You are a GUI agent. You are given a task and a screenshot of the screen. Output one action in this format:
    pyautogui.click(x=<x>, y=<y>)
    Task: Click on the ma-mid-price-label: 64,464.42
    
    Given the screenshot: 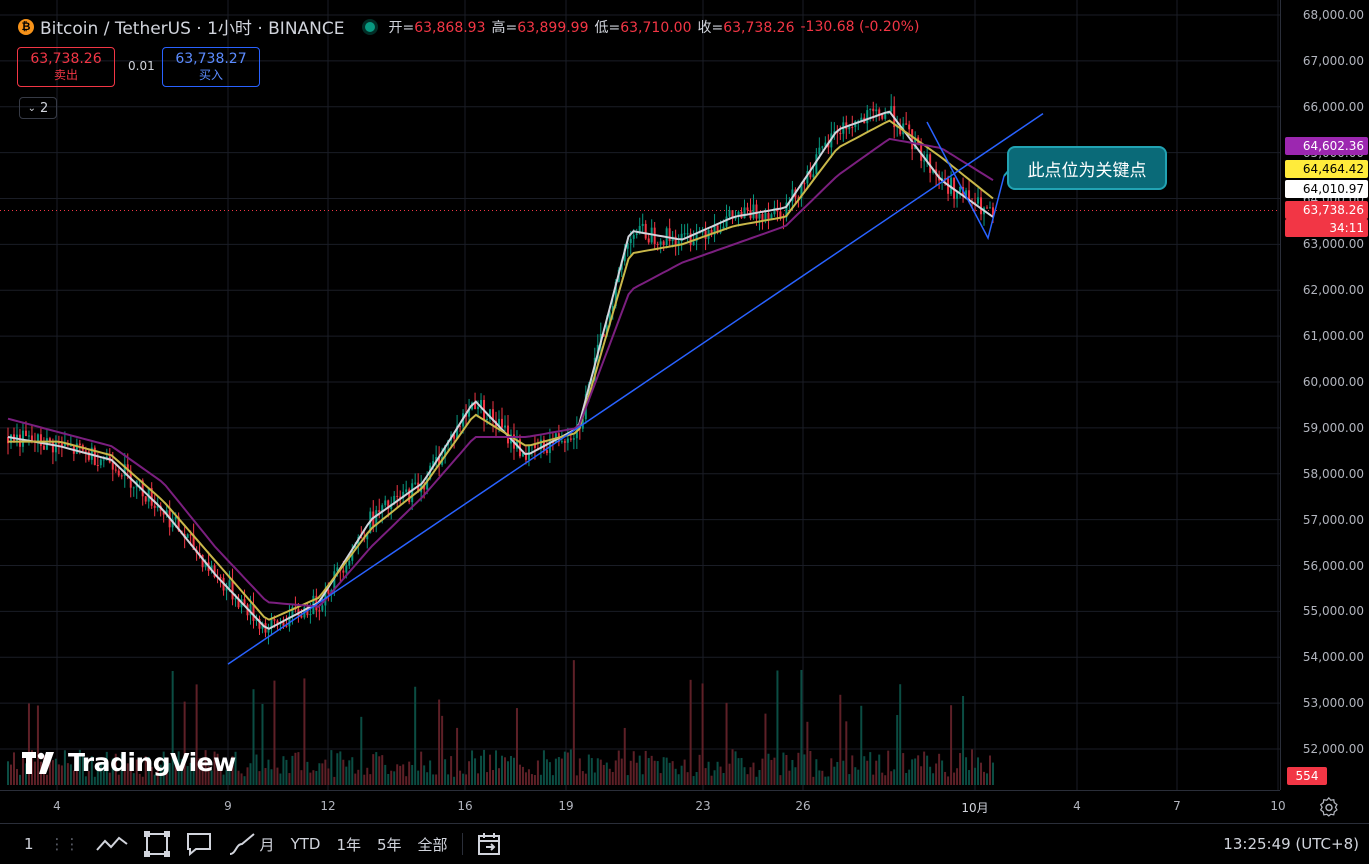 What is the action you would take?
    pyautogui.click(x=1326, y=169)
    